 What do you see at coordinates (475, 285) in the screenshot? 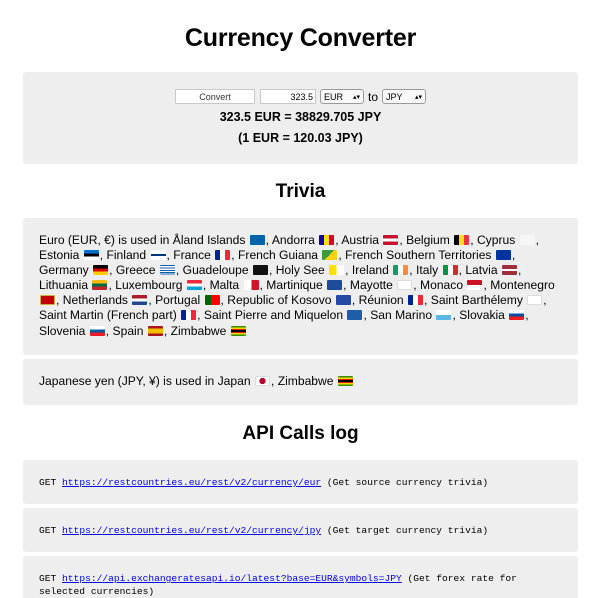
I see `flag-mc-icon` at bounding box center [475, 285].